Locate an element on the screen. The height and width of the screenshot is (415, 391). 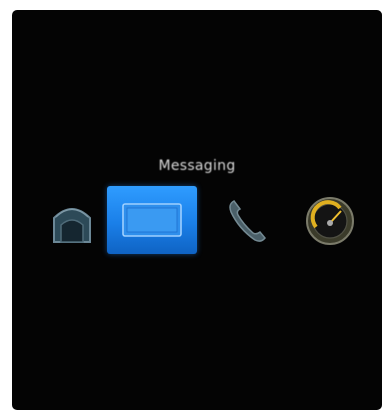
home-icon is located at coordinates (72, 221).